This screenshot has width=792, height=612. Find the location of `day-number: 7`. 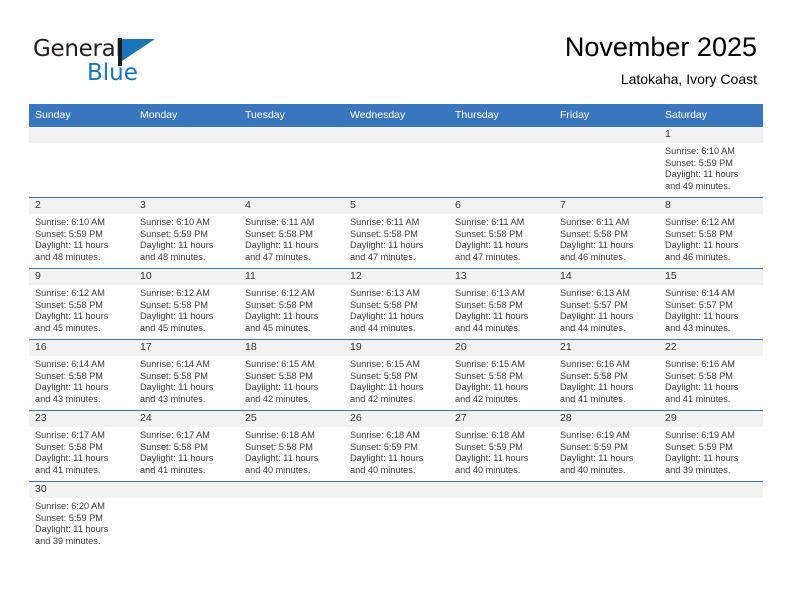

day-number: 7 is located at coordinates (606, 206).